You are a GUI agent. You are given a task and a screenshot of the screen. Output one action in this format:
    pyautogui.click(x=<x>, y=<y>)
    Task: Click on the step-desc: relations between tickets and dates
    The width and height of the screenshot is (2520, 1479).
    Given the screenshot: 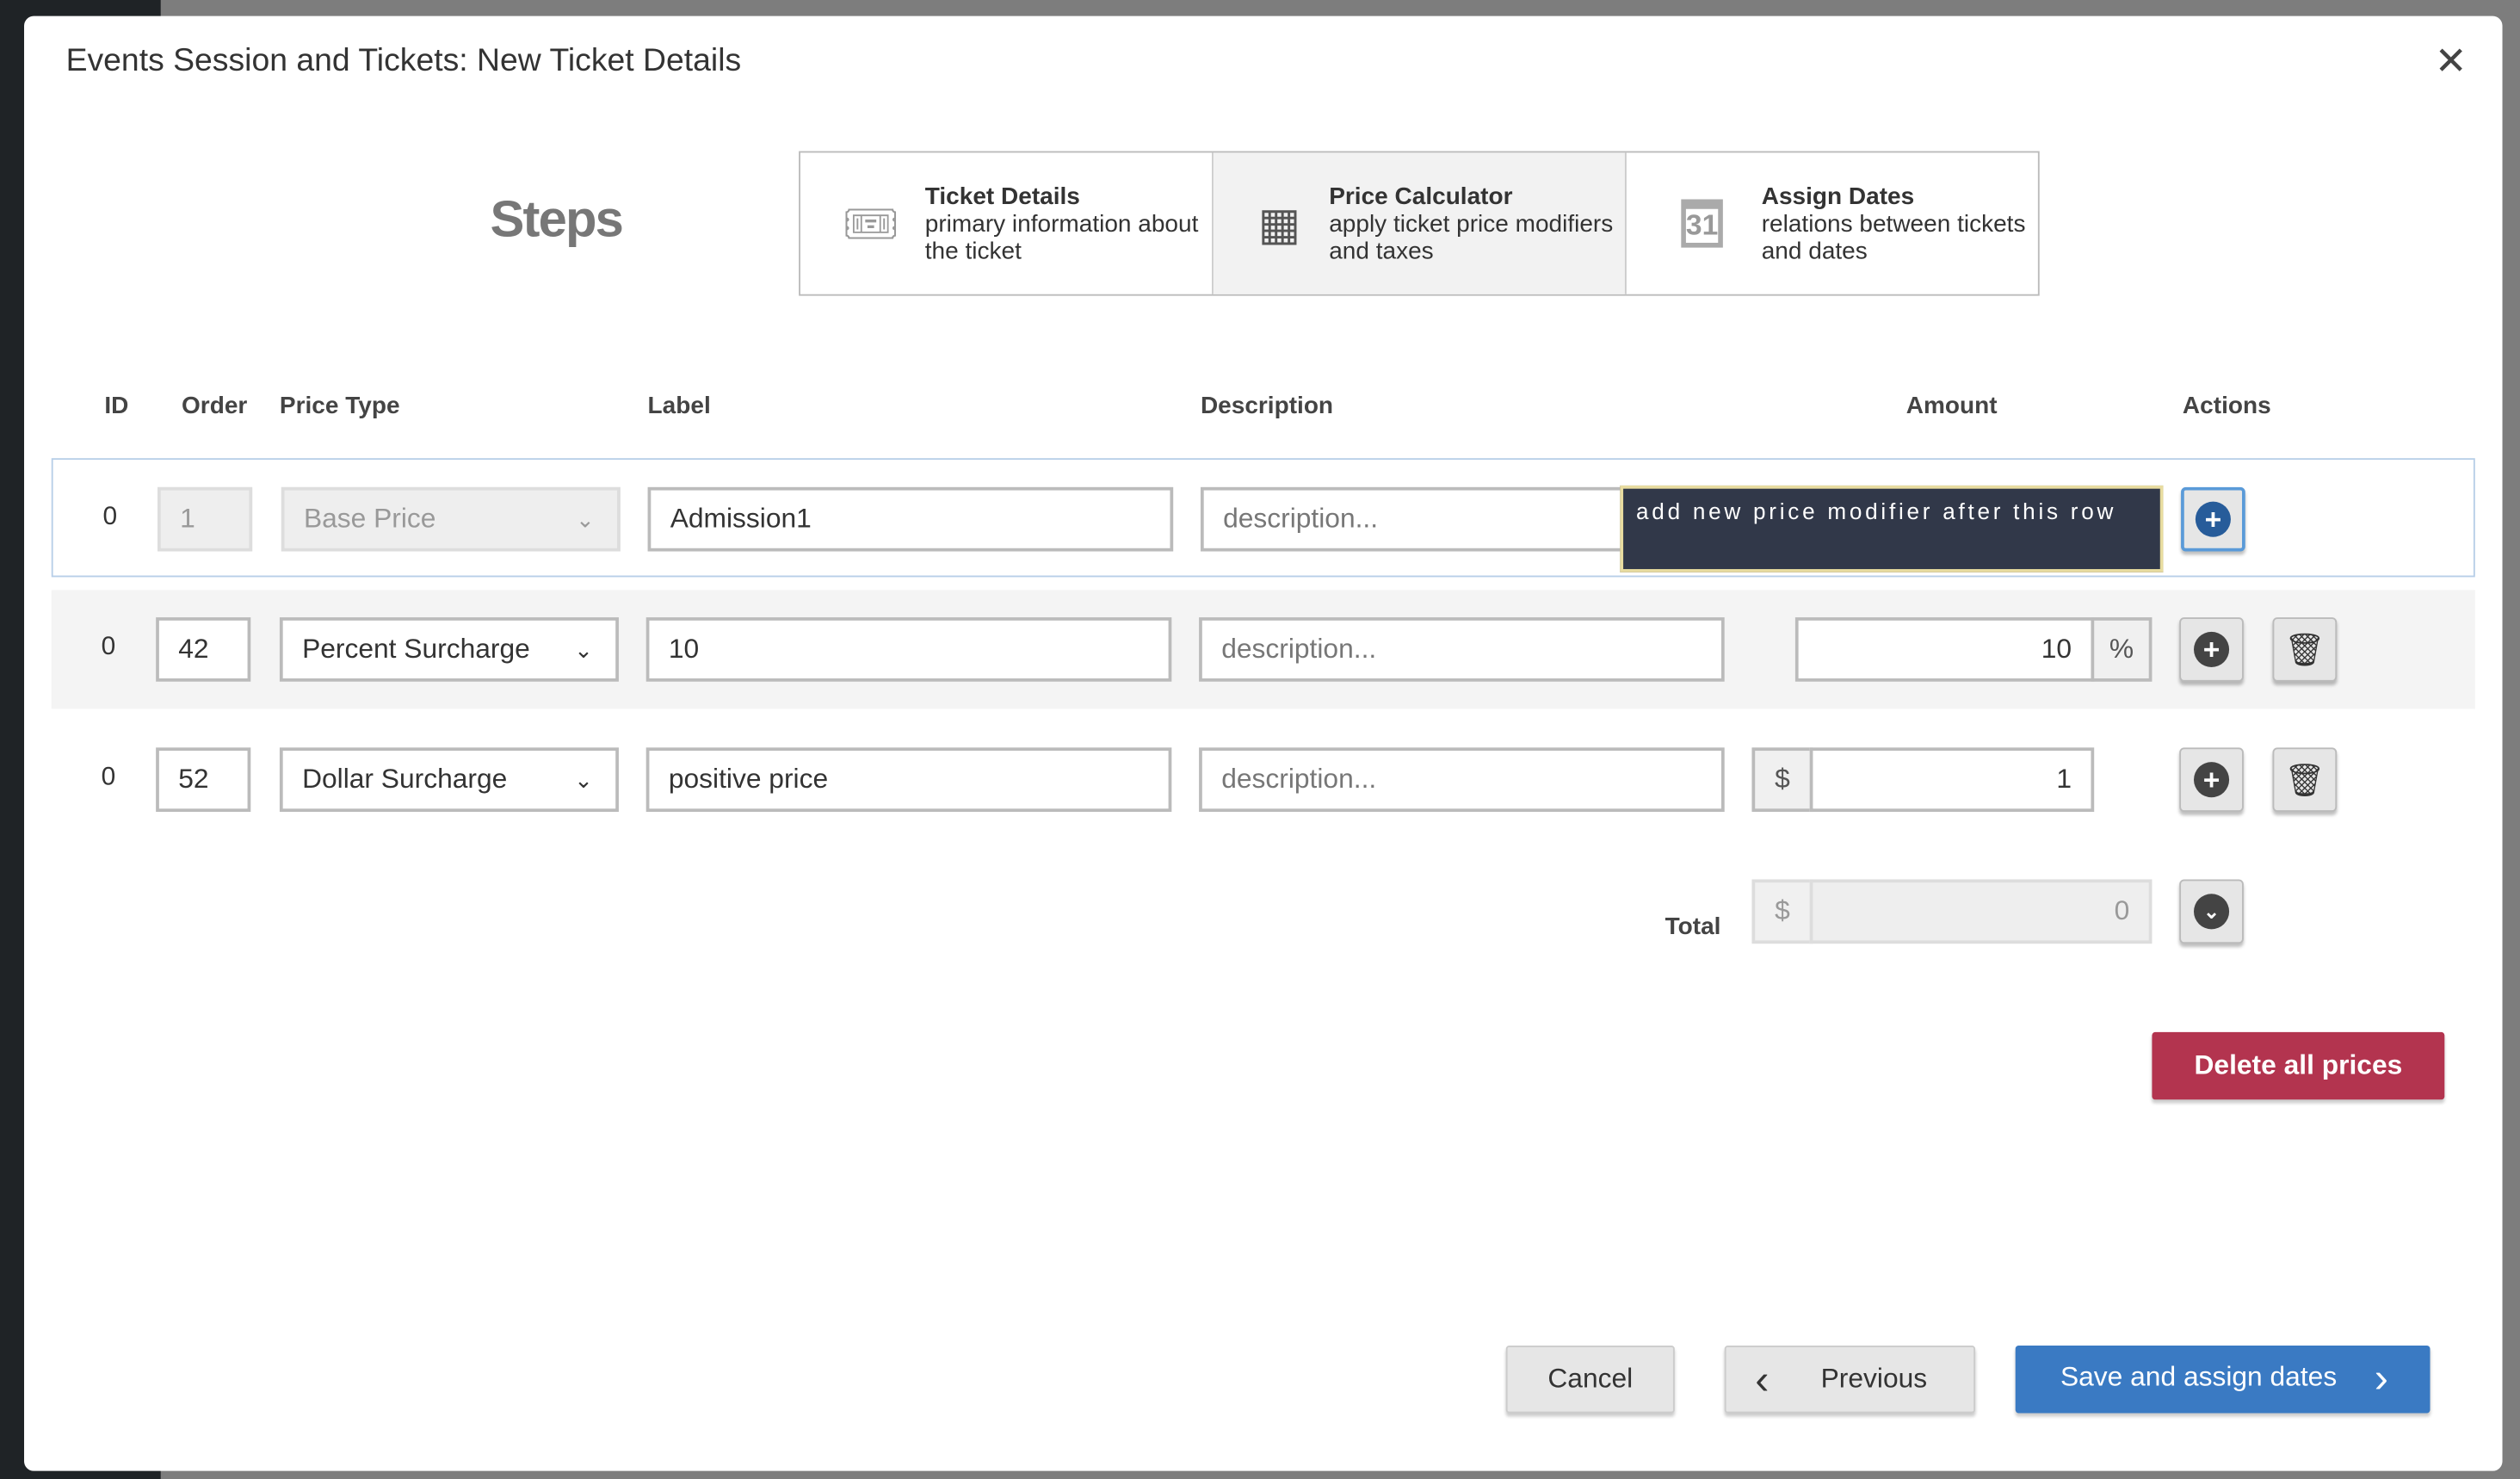 What is the action you would take?
    pyautogui.click(x=1894, y=237)
    